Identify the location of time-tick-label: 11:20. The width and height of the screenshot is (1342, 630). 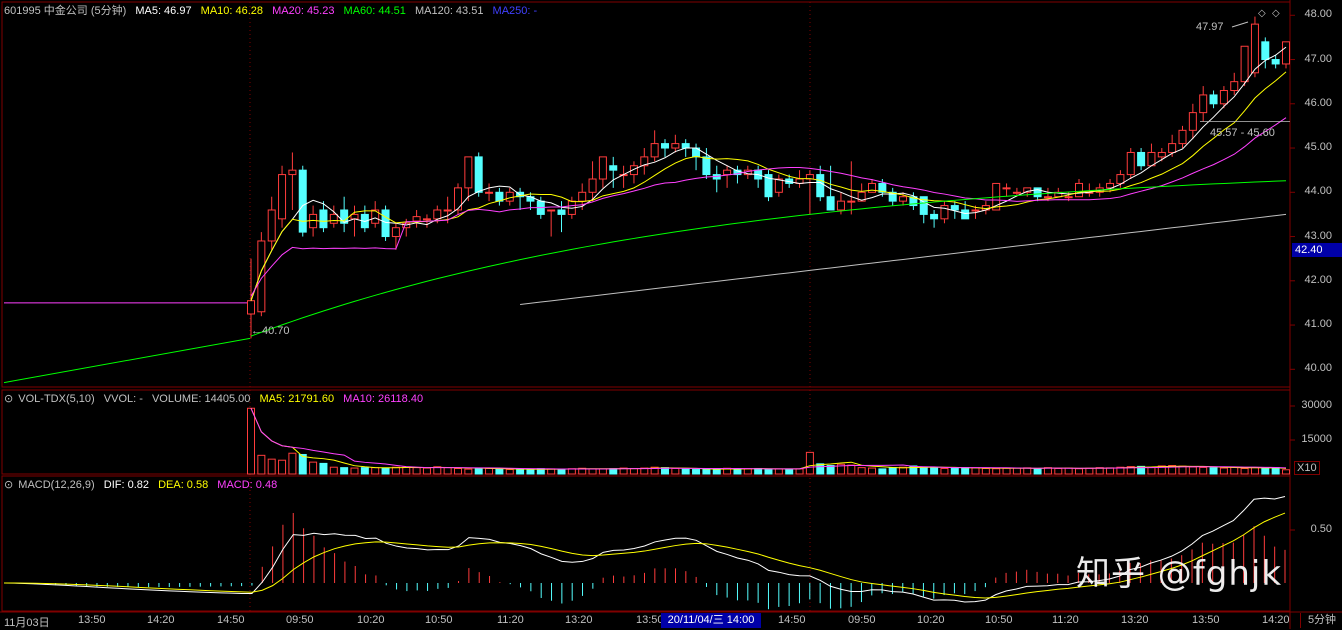
(1065, 620).